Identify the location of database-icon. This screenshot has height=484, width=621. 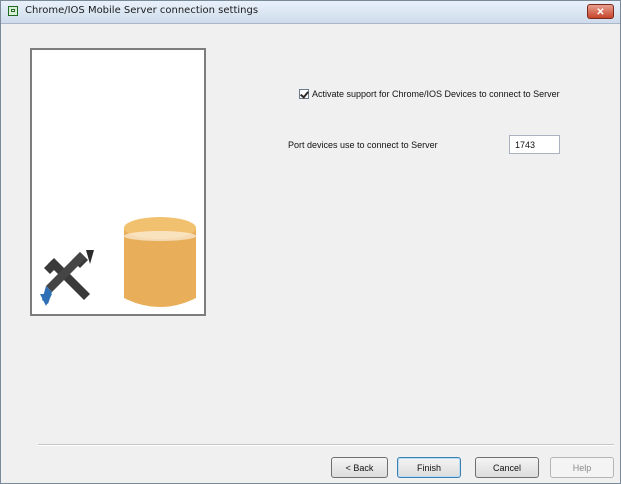
(160, 262).